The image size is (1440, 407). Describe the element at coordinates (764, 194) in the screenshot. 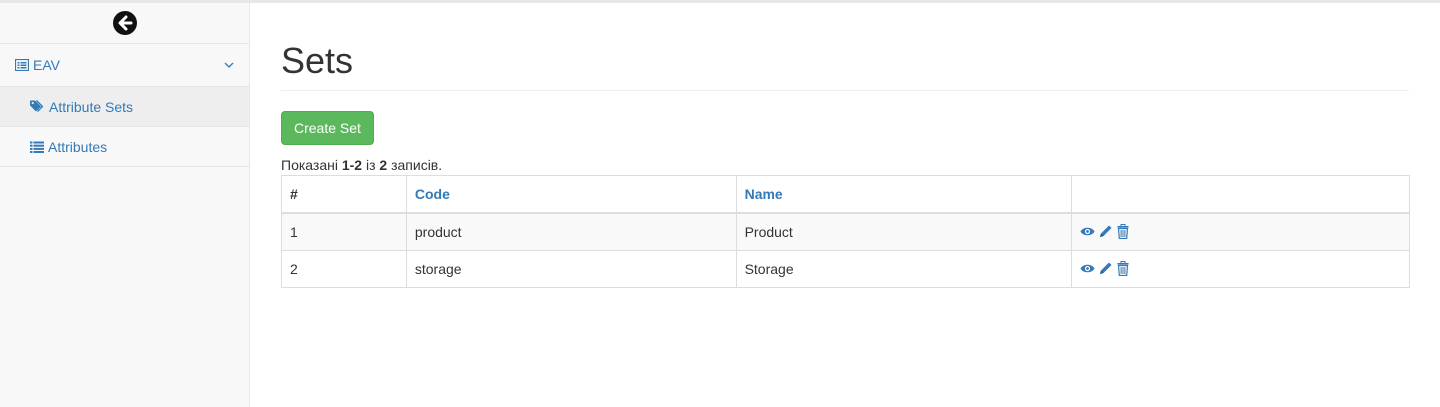

I see `sort-name-link: Name` at that location.